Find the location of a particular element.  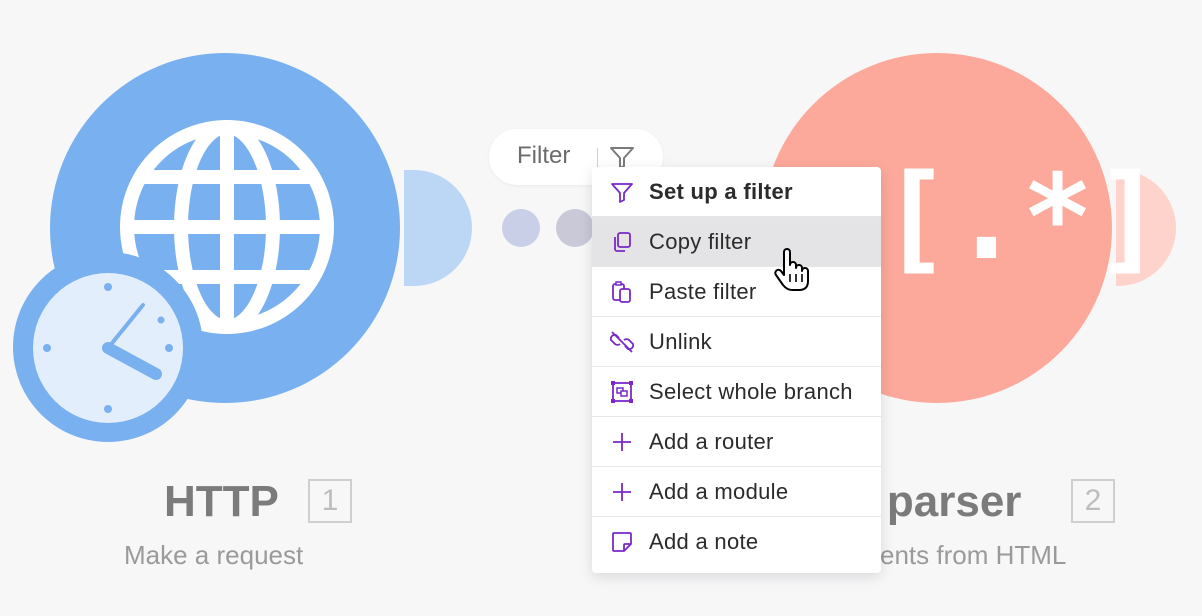

menu-item-add-module: Add a module is located at coordinates (736, 492).